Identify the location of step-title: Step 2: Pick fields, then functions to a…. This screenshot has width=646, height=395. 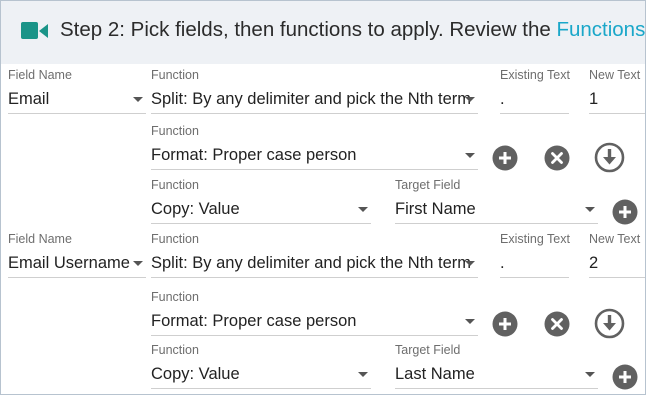
(352, 30).